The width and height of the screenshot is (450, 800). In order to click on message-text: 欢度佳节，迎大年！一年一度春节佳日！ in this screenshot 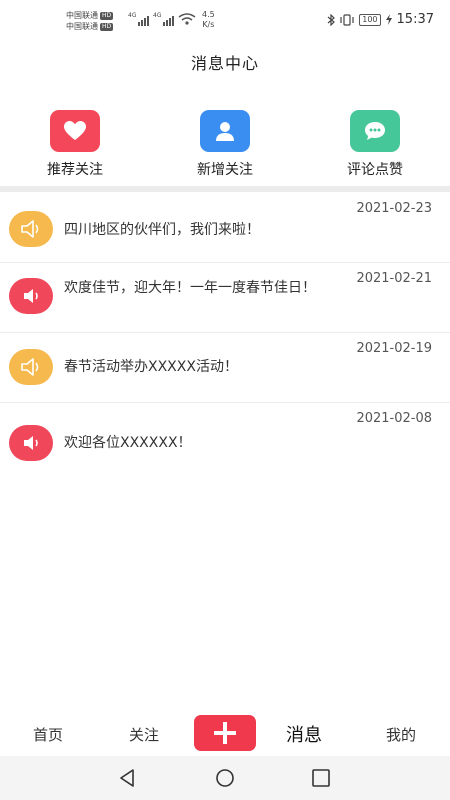, I will do `click(190, 288)`.